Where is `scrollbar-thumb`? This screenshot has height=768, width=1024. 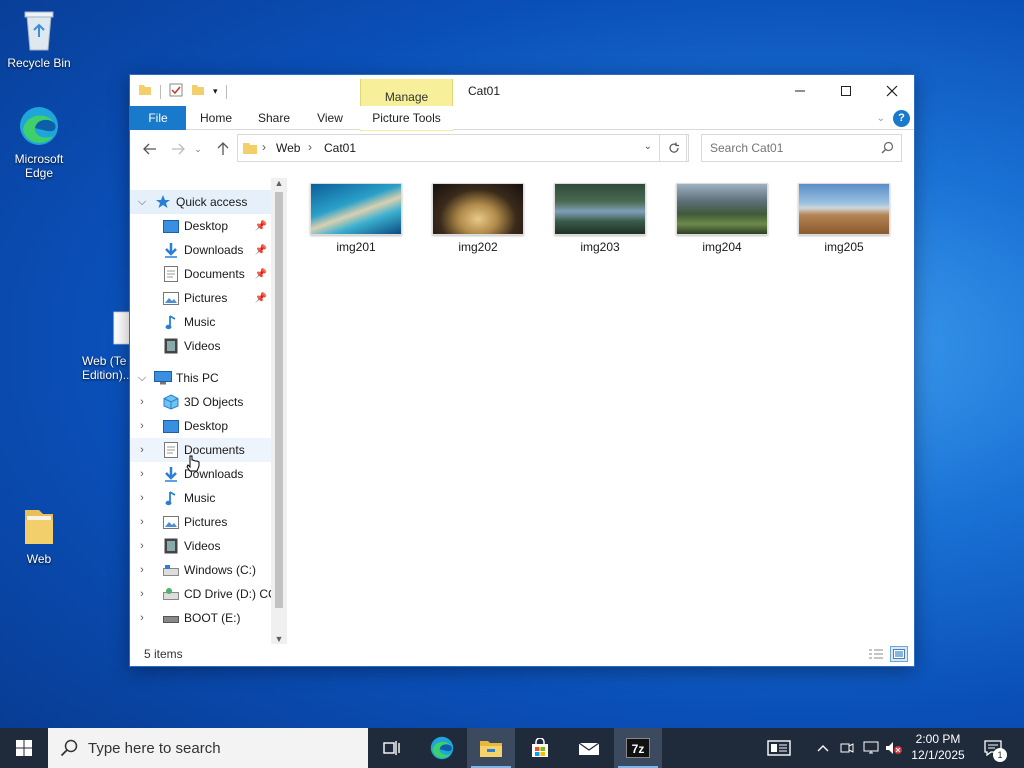
scrollbar-thumb is located at coordinates (279, 400).